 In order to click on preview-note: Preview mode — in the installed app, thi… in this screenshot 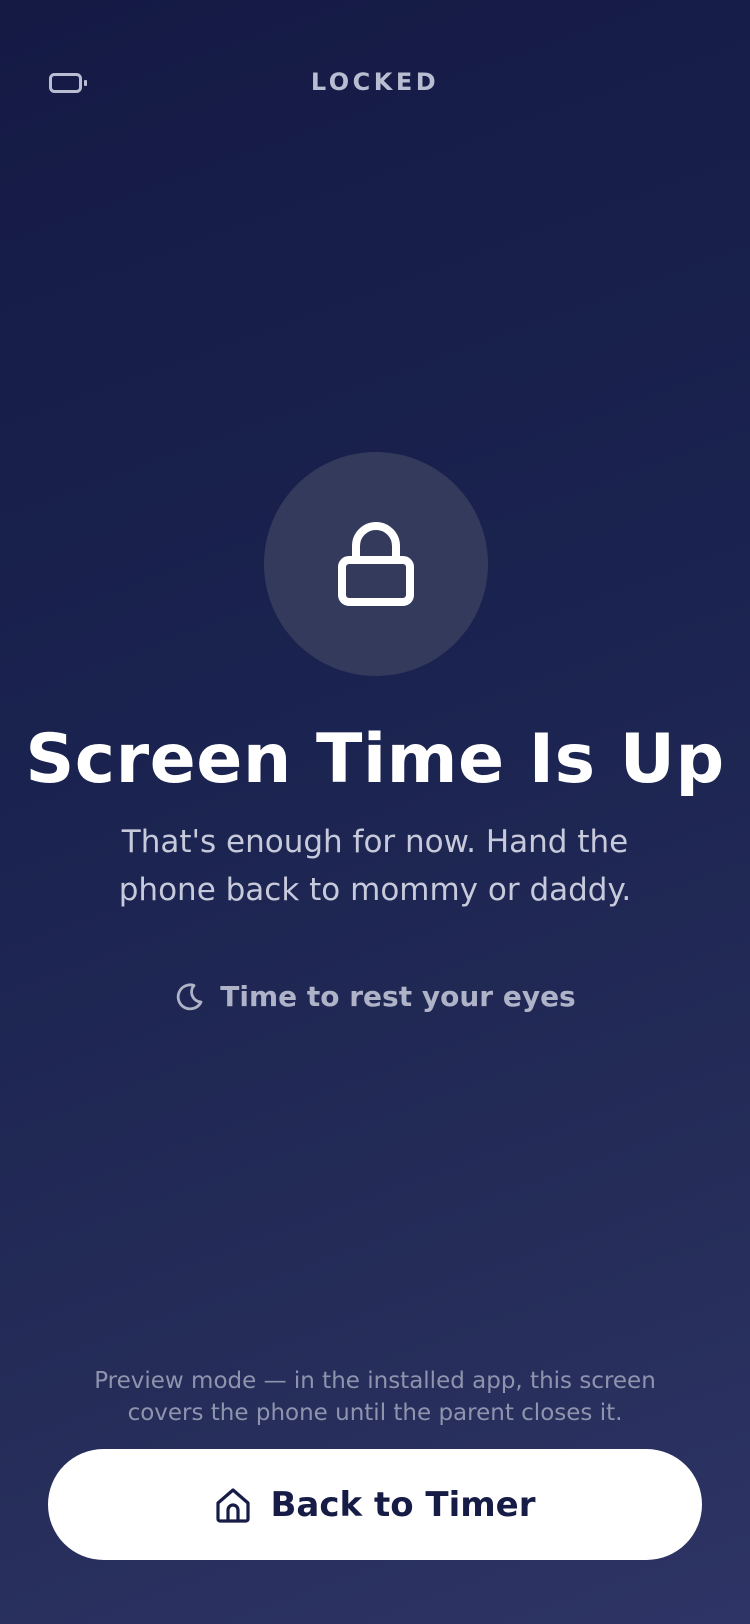, I will do `click(375, 1397)`.